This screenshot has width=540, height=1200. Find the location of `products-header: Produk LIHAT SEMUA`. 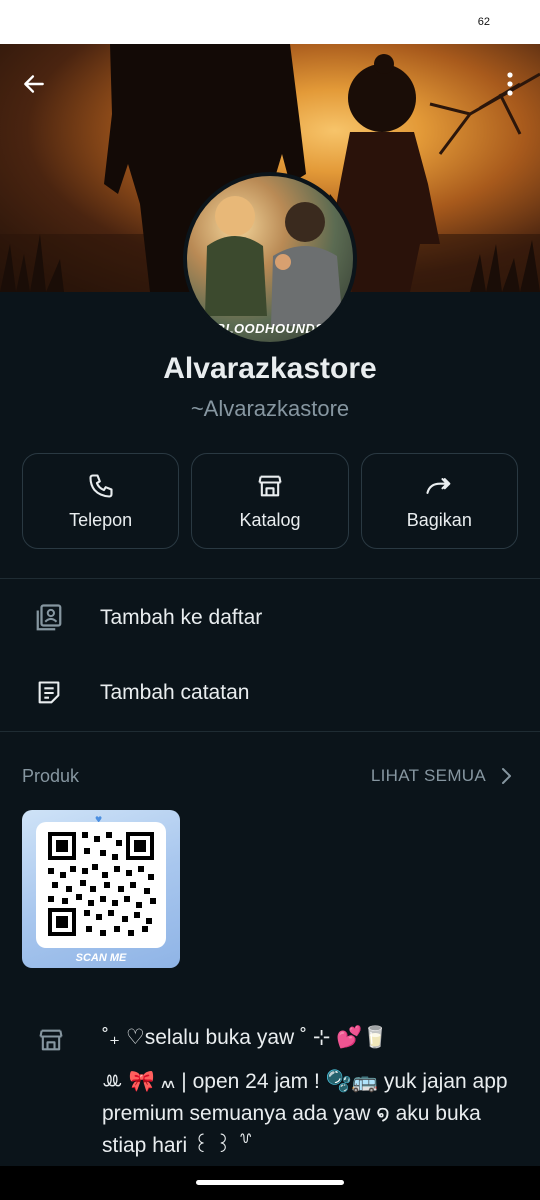

products-header: Produk LIHAT SEMUA is located at coordinates (270, 776).